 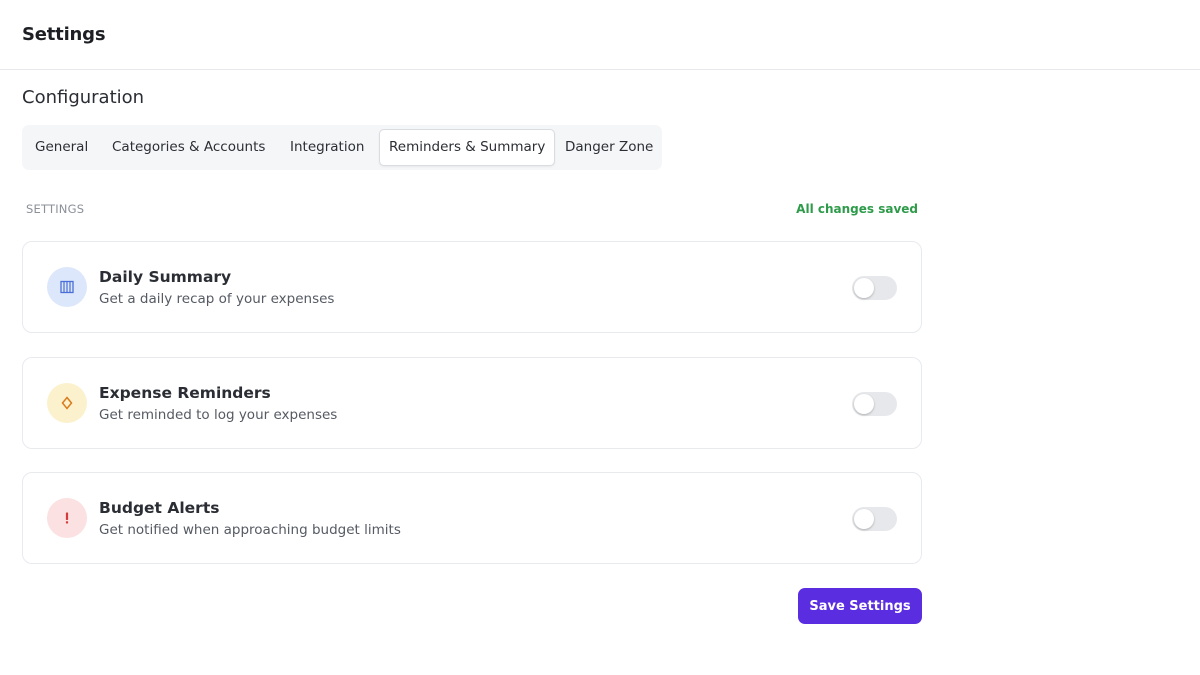 I want to click on setting-description: Get a daily recap of your expenses, so click(x=217, y=299).